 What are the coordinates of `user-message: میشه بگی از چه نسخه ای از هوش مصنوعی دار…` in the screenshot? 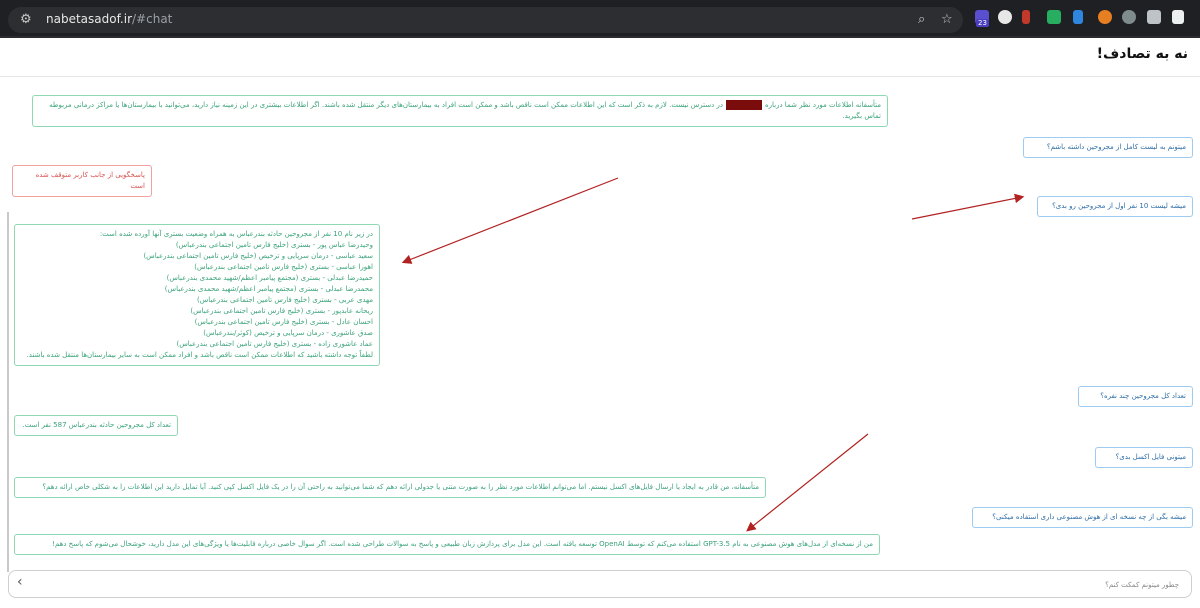 It's located at (1082, 517).